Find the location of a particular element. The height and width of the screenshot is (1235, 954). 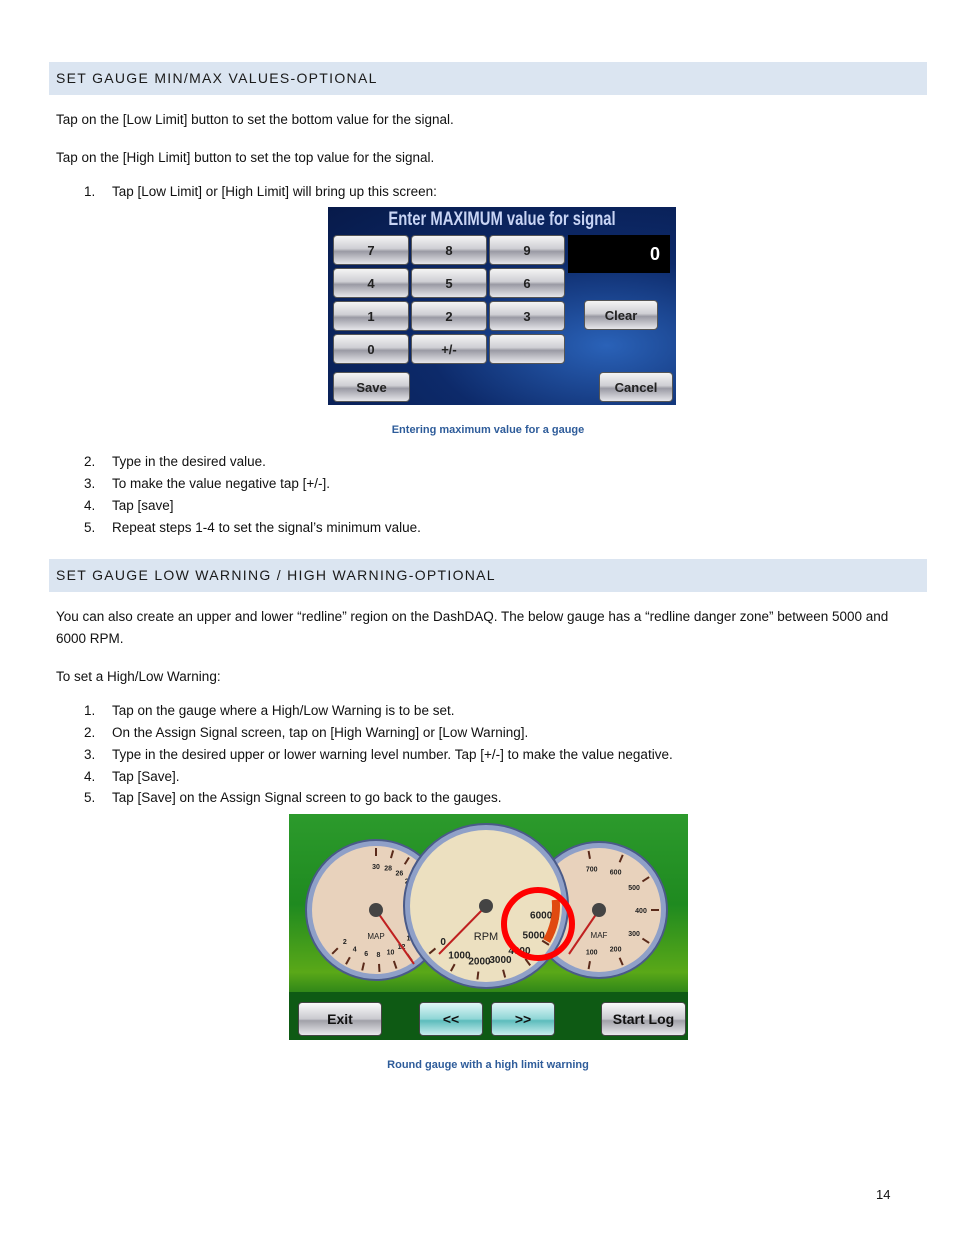

keypad-key: 1 is located at coordinates (371, 316).